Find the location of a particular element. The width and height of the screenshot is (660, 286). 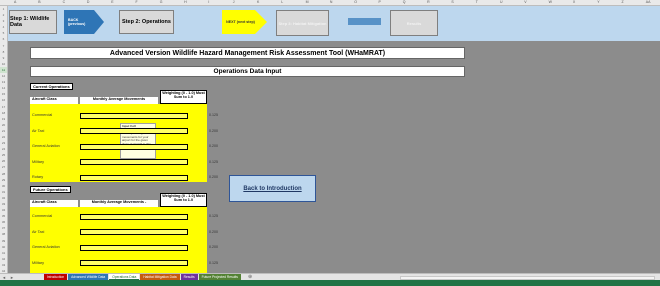

status-bar is located at coordinates (330, 283).